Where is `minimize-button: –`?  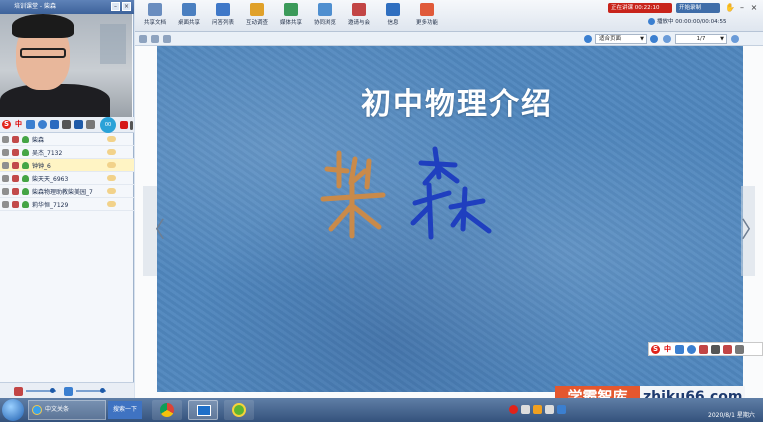
minimize-button: – is located at coordinates (115, 6).